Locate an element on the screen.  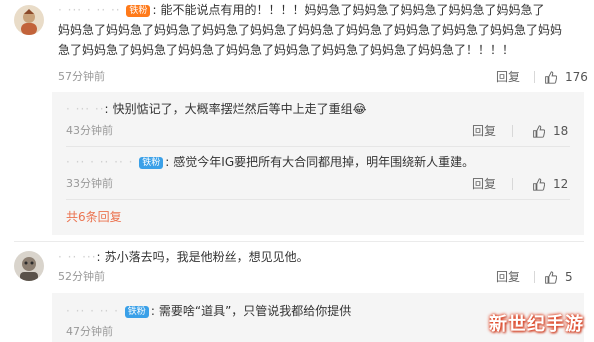
username: · ·· · ·· ·· · is located at coordinates (99, 162).